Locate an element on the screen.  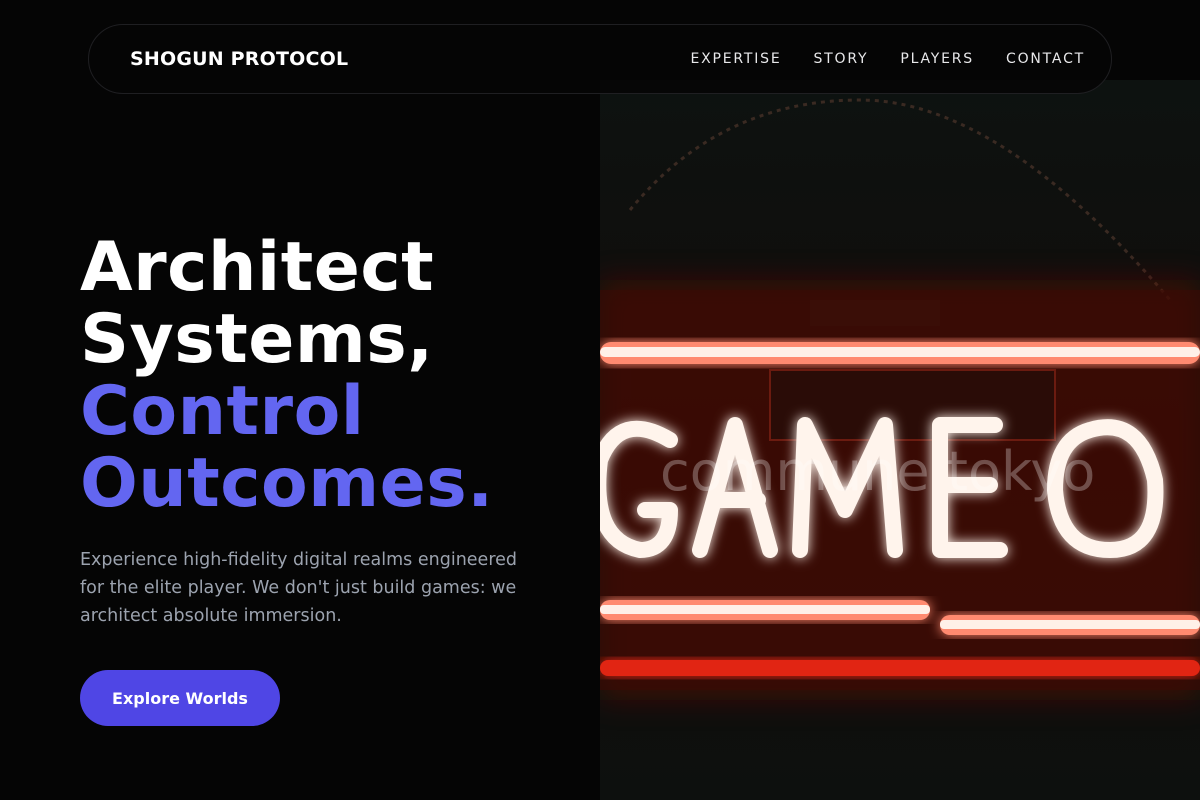
headline-line-4: Outcomes. is located at coordinates (287, 483).